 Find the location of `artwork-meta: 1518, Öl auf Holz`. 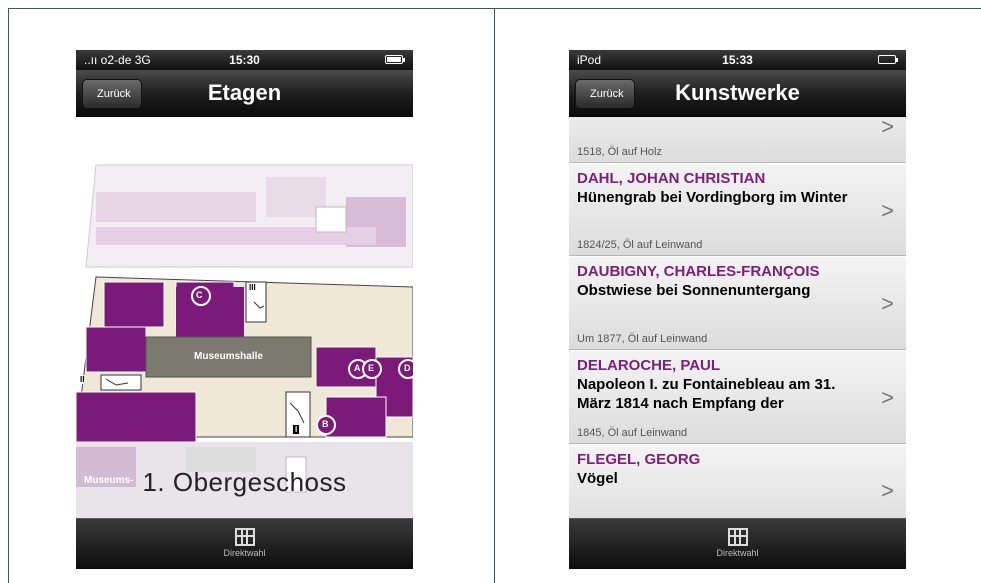

artwork-meta: 1518, Öl auf Holz is located at coordinates (619, 152).